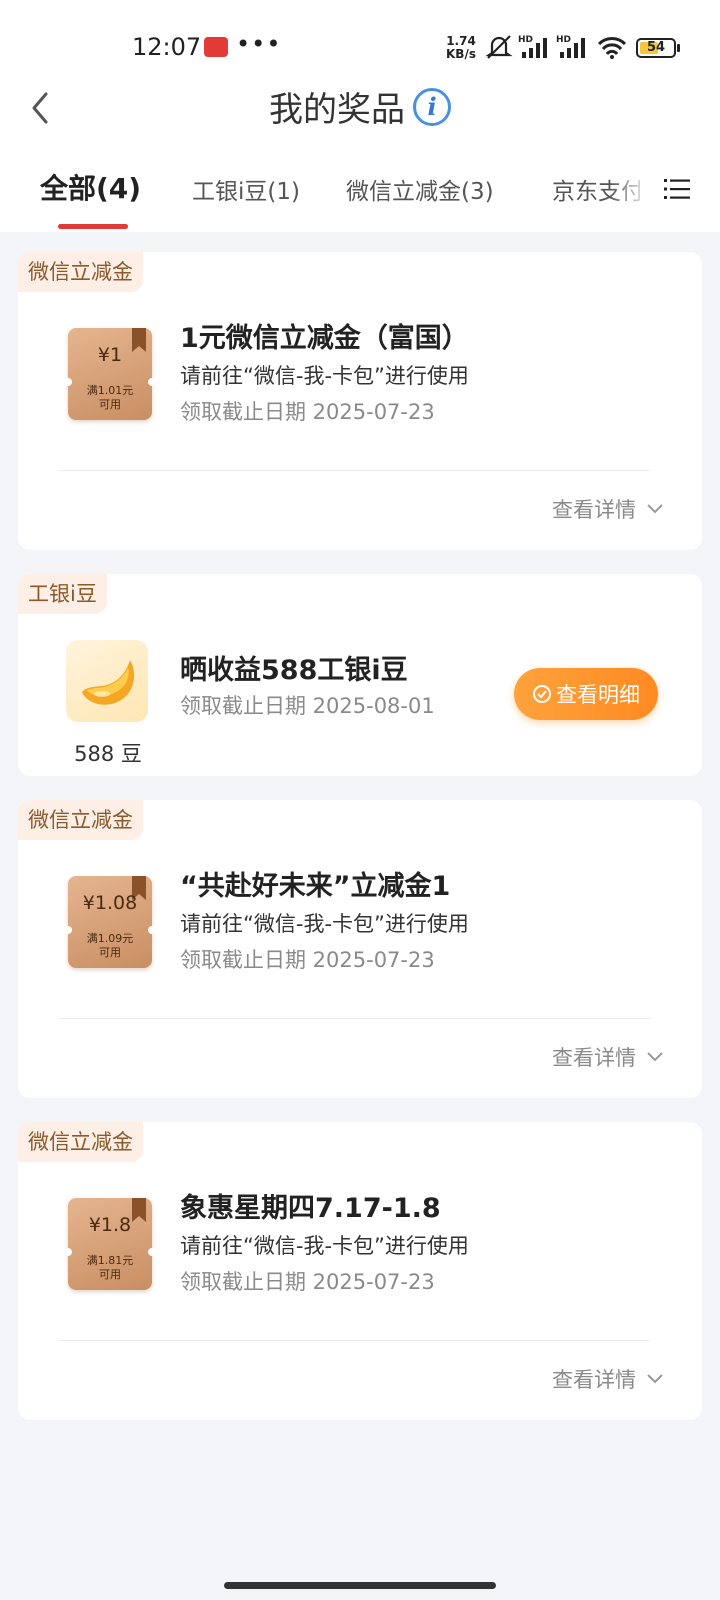 The height and width of the screenshot is (1600, 720). I want to click on network-speed: 1.74 KB/s, so click(461, 48).